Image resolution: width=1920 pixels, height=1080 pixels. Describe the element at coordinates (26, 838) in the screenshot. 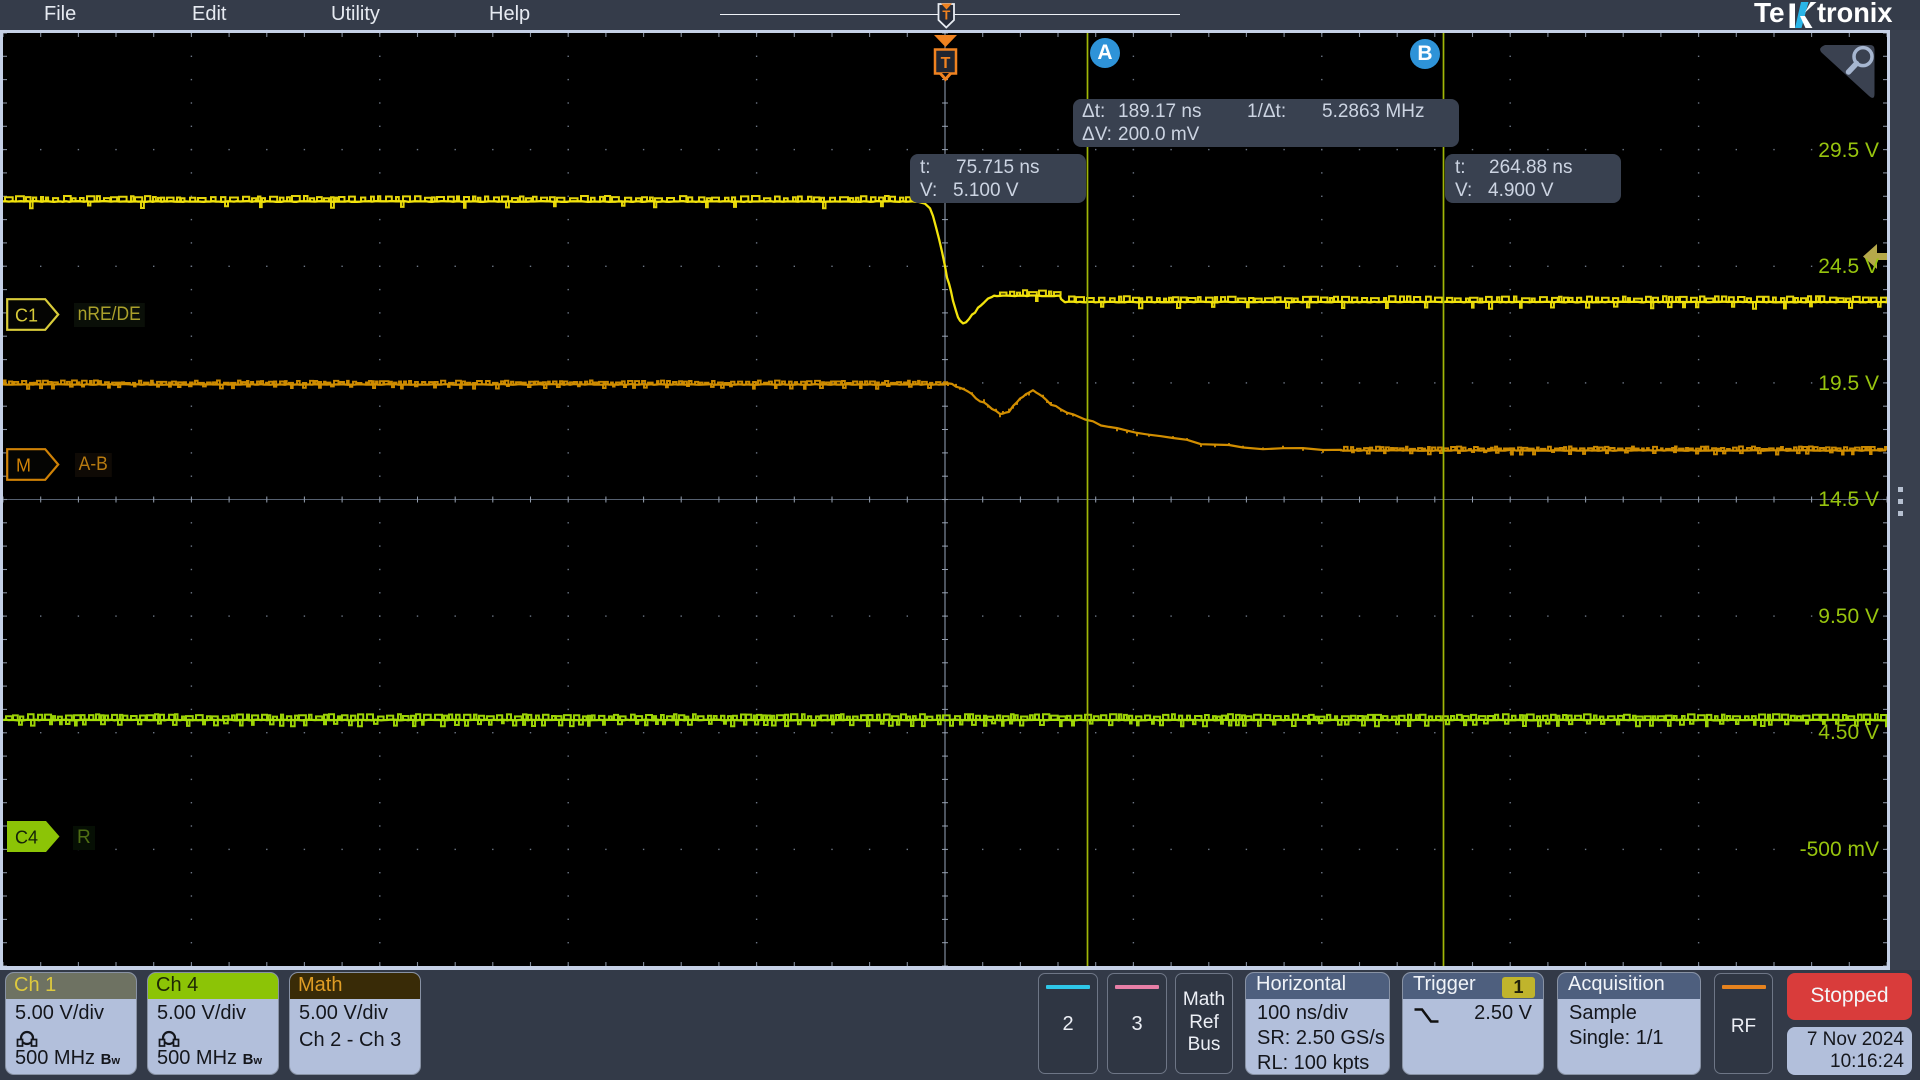

I see `svg-text: C4` at that location.